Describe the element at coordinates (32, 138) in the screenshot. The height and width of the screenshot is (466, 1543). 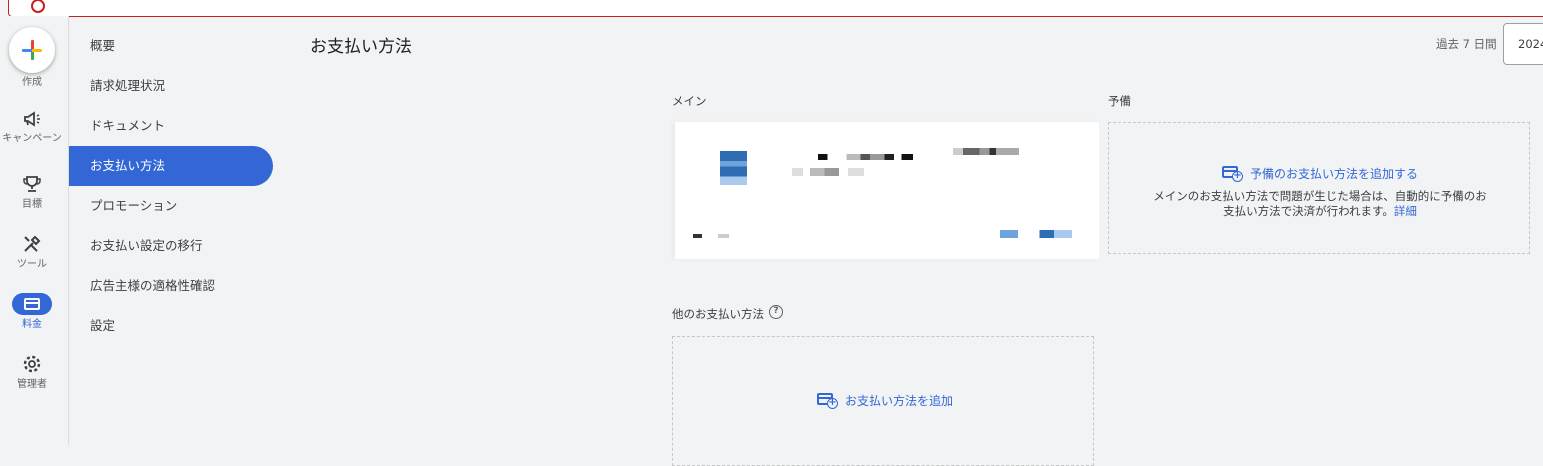
I see `rail-item-campaigns: キャンペーン` at that location.